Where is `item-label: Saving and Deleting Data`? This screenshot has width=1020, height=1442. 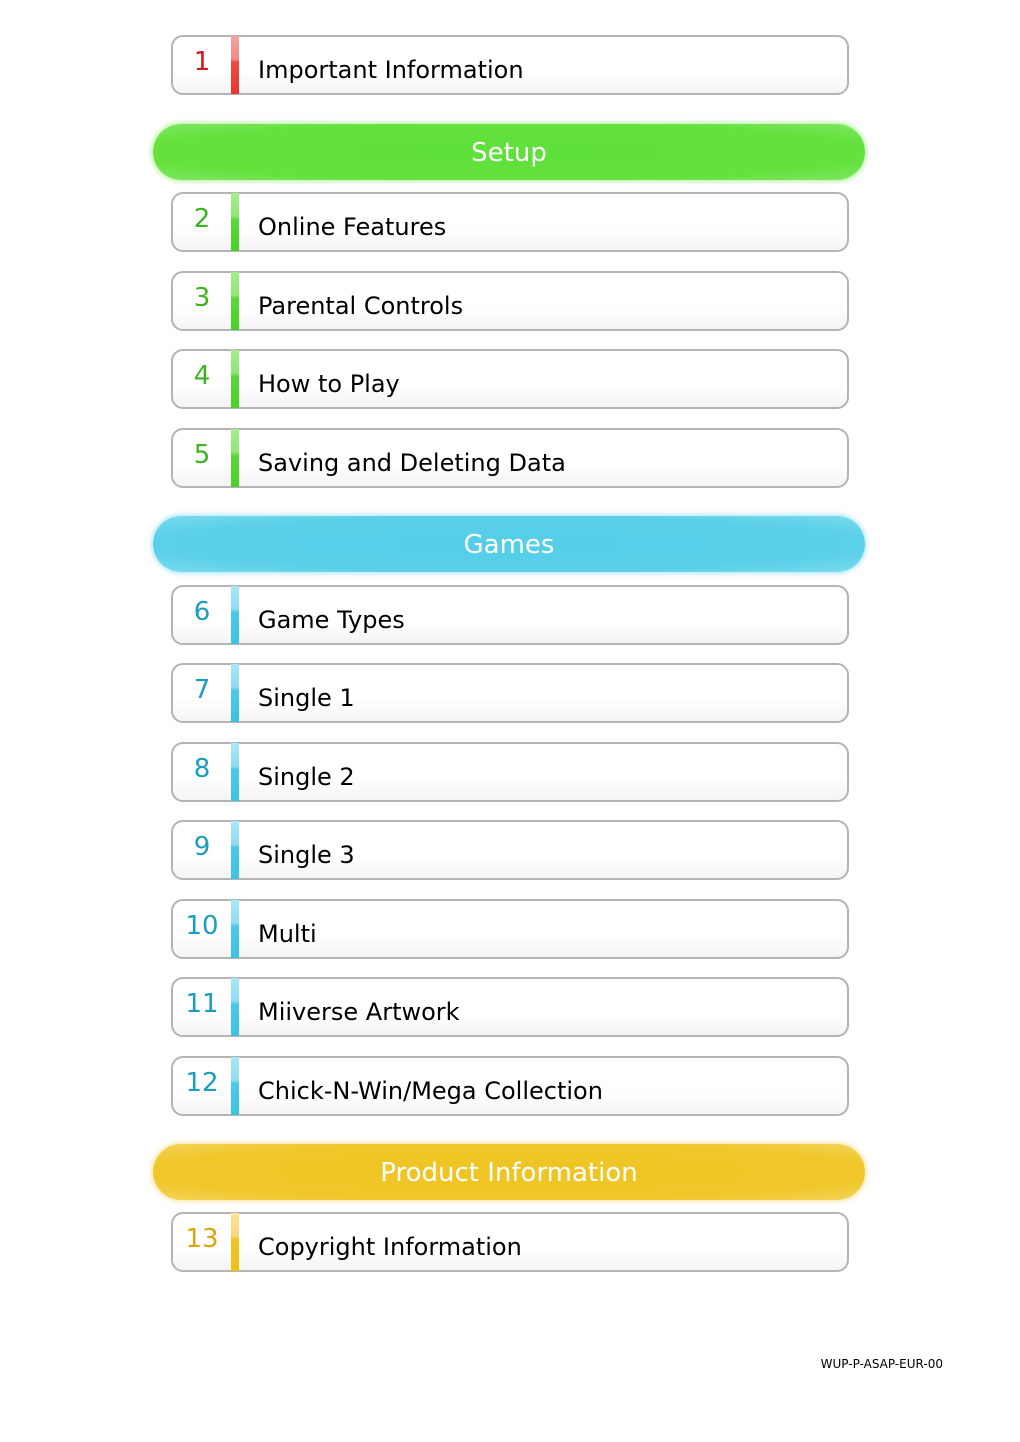
item-label: Saving and Deleting Data is located at coordinates (412, 463).